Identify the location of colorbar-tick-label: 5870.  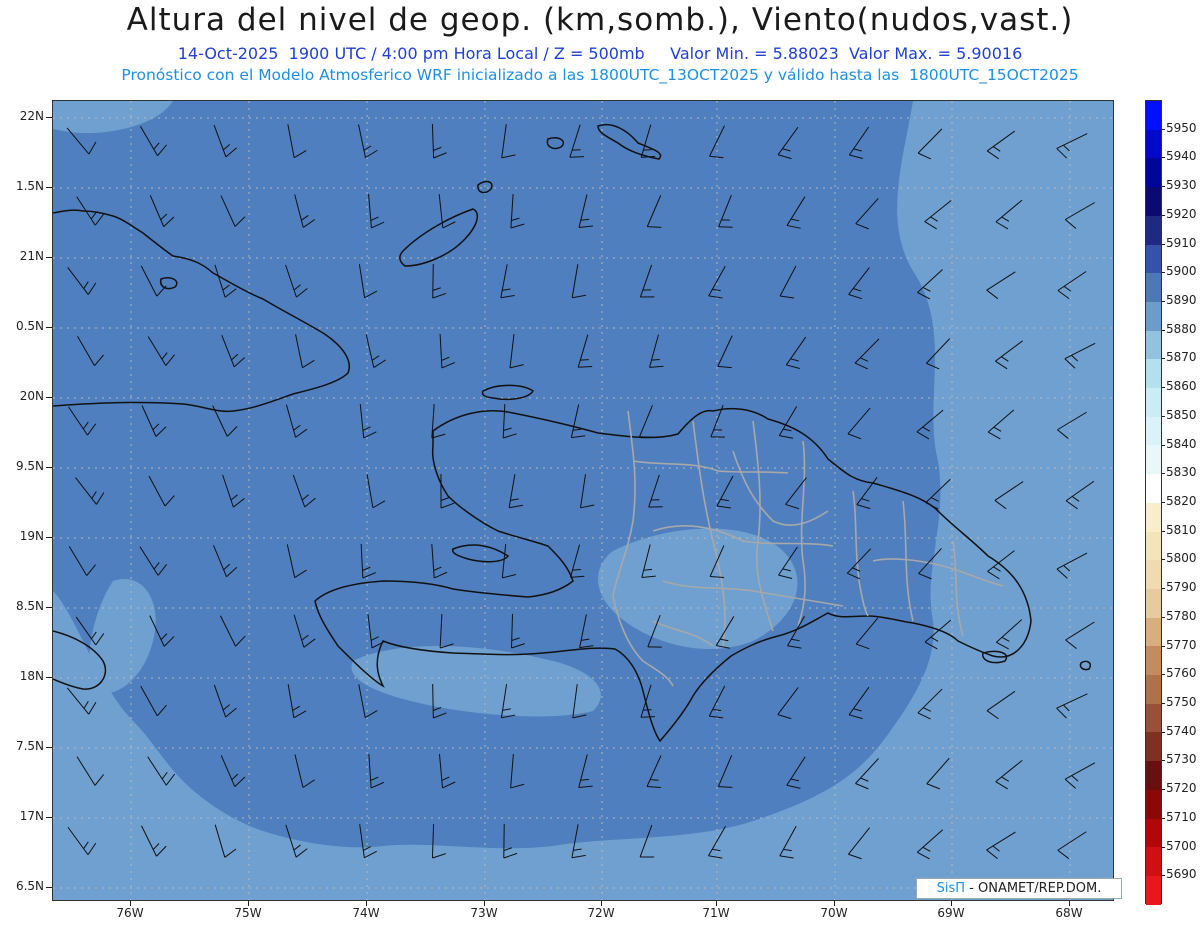
(1181, 357).